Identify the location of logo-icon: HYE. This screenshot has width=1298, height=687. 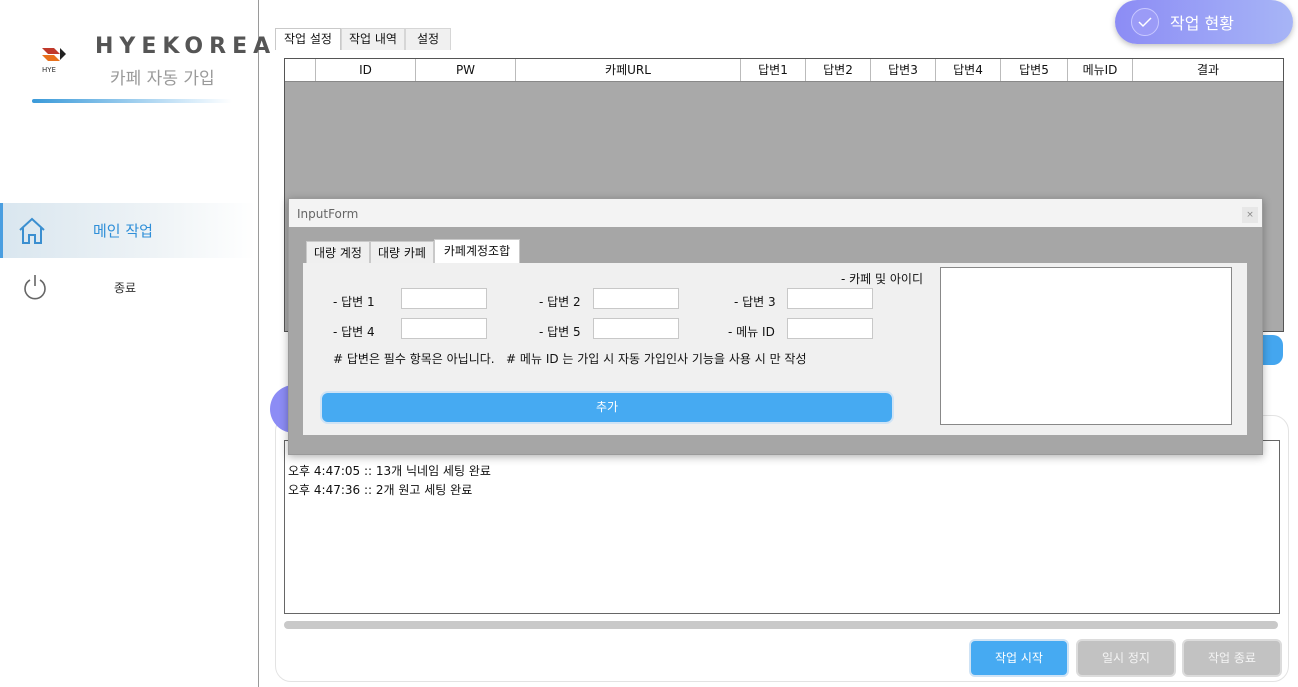
(54, 61).